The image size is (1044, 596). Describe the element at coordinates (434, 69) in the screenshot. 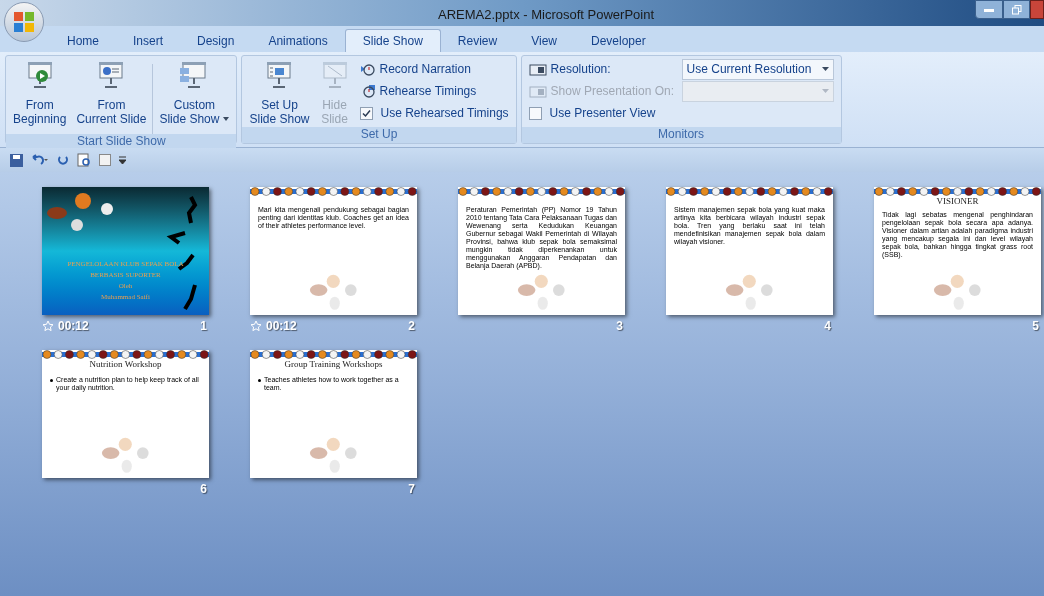

I see `ribbon-button: Record Narration` at that location.